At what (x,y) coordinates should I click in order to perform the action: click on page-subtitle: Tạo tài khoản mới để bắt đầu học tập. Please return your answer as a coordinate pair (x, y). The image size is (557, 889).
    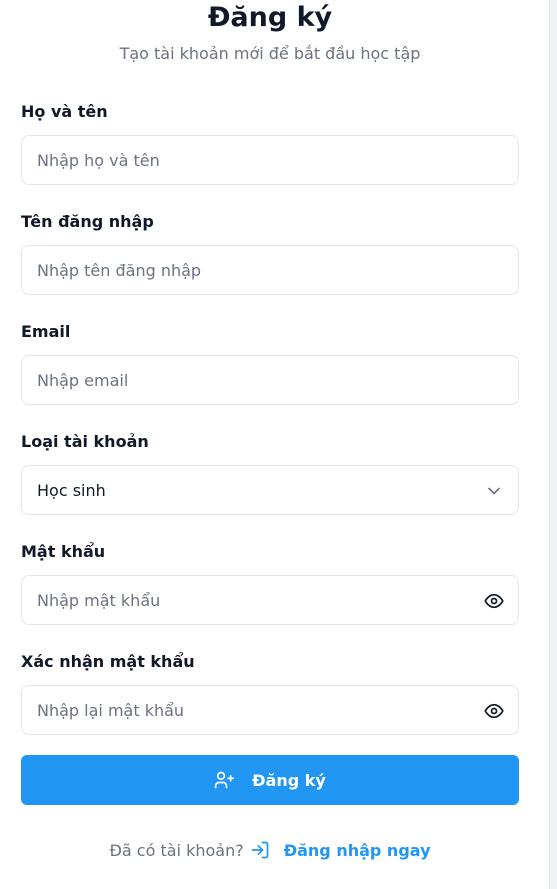
    Looking at the image, I should click on (270, 53).